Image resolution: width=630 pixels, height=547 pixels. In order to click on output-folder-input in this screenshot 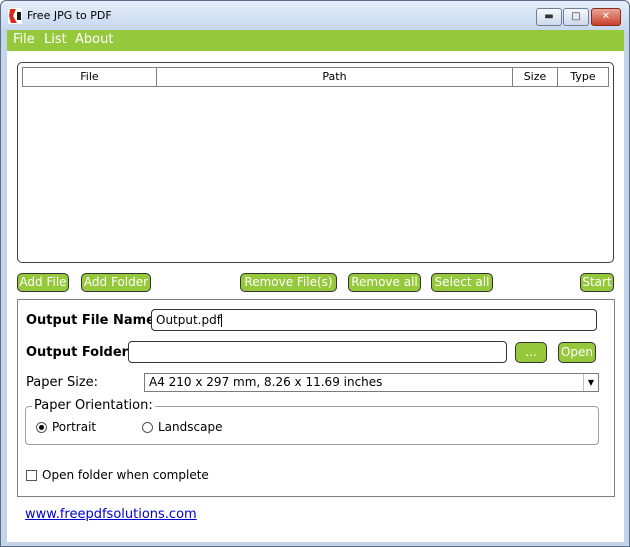, I will do `click(317, 352)`.